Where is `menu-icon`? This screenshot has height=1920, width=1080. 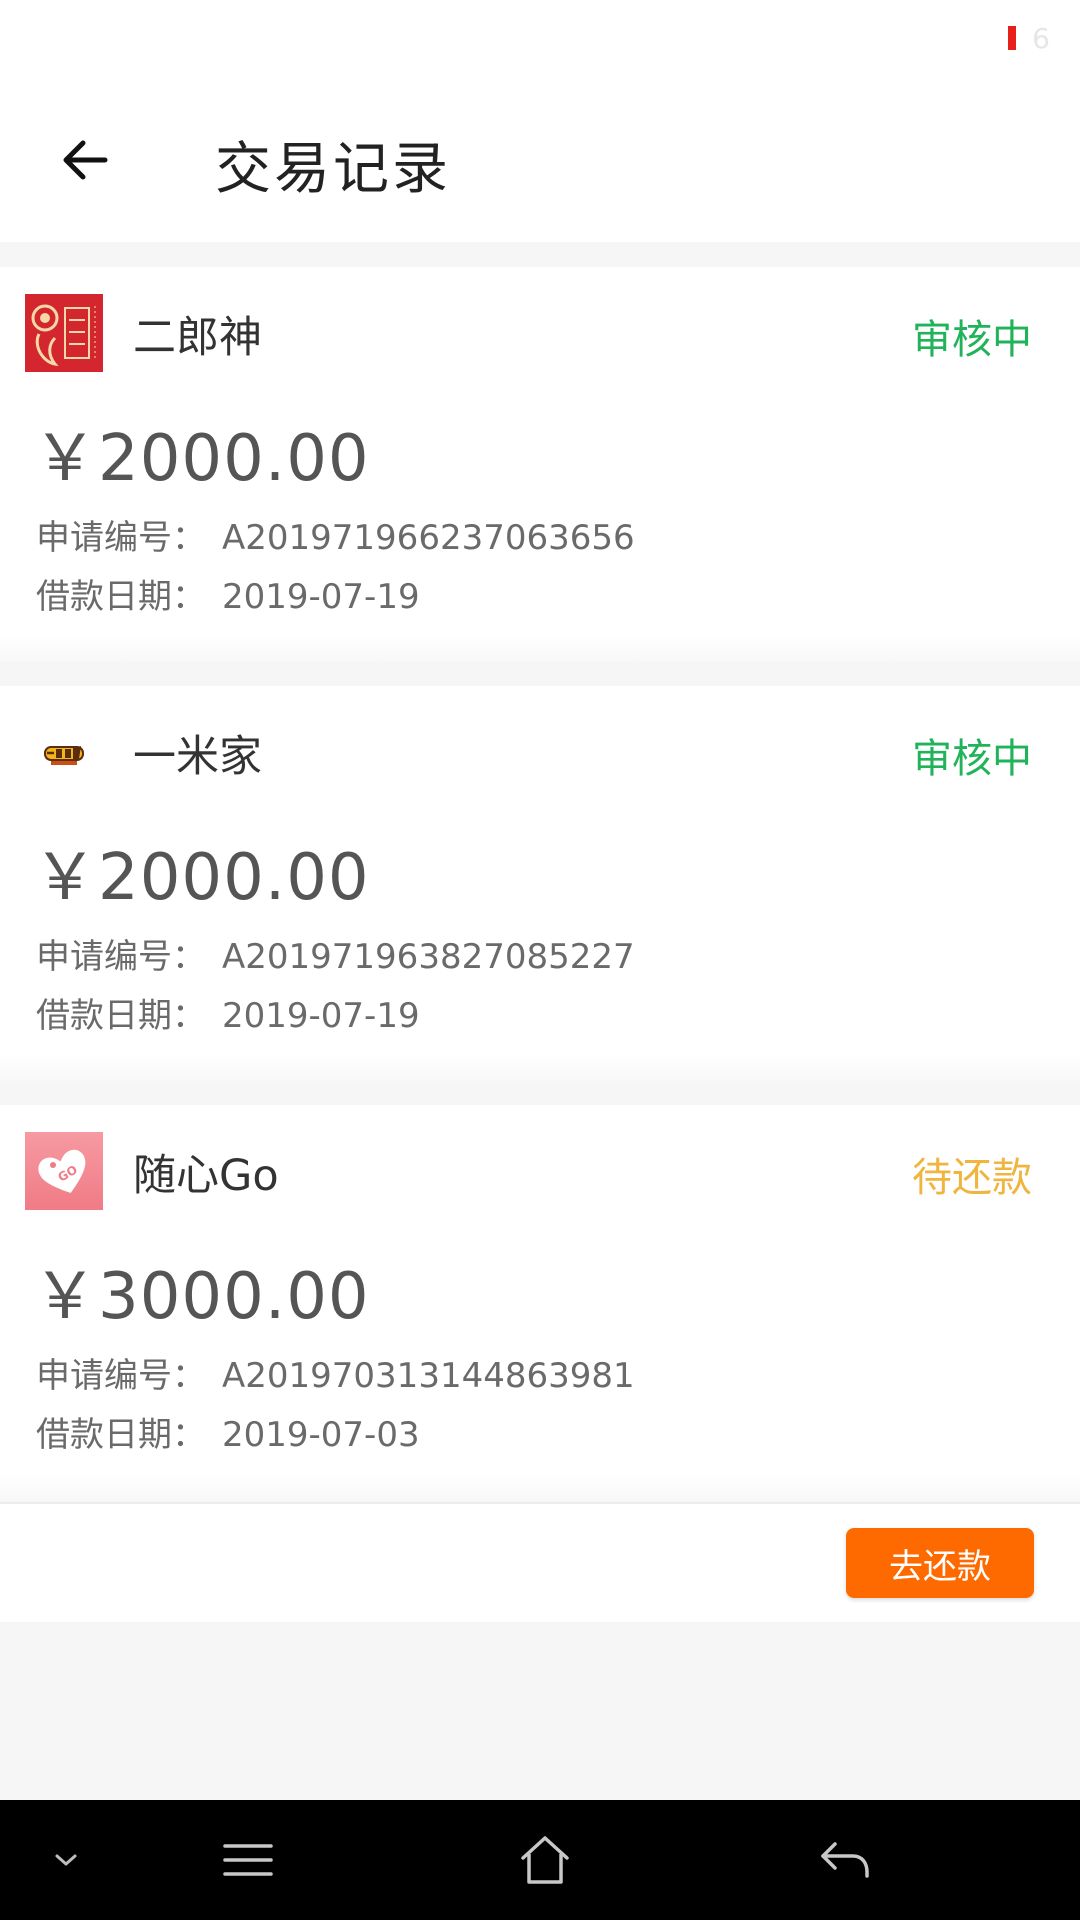
menu-icon is located at coordinates (248, 1860).